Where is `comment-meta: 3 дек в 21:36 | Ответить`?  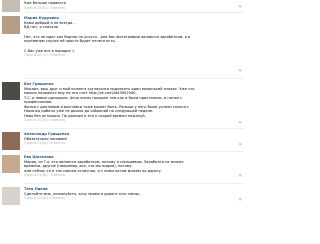 comment-meta: 3 дек в 21:36 | Ответить is located at coordinates (134, 175).